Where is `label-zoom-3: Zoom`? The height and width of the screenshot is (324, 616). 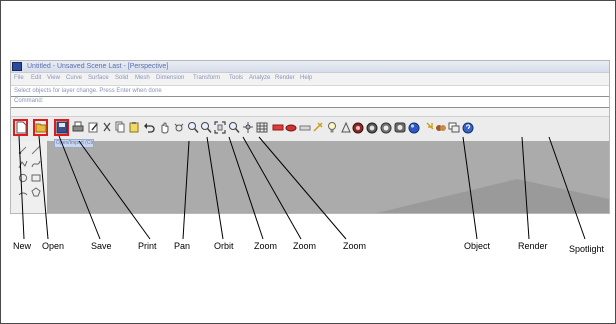 label-zoom-3: Zoom is located at coordinates (355, 246).